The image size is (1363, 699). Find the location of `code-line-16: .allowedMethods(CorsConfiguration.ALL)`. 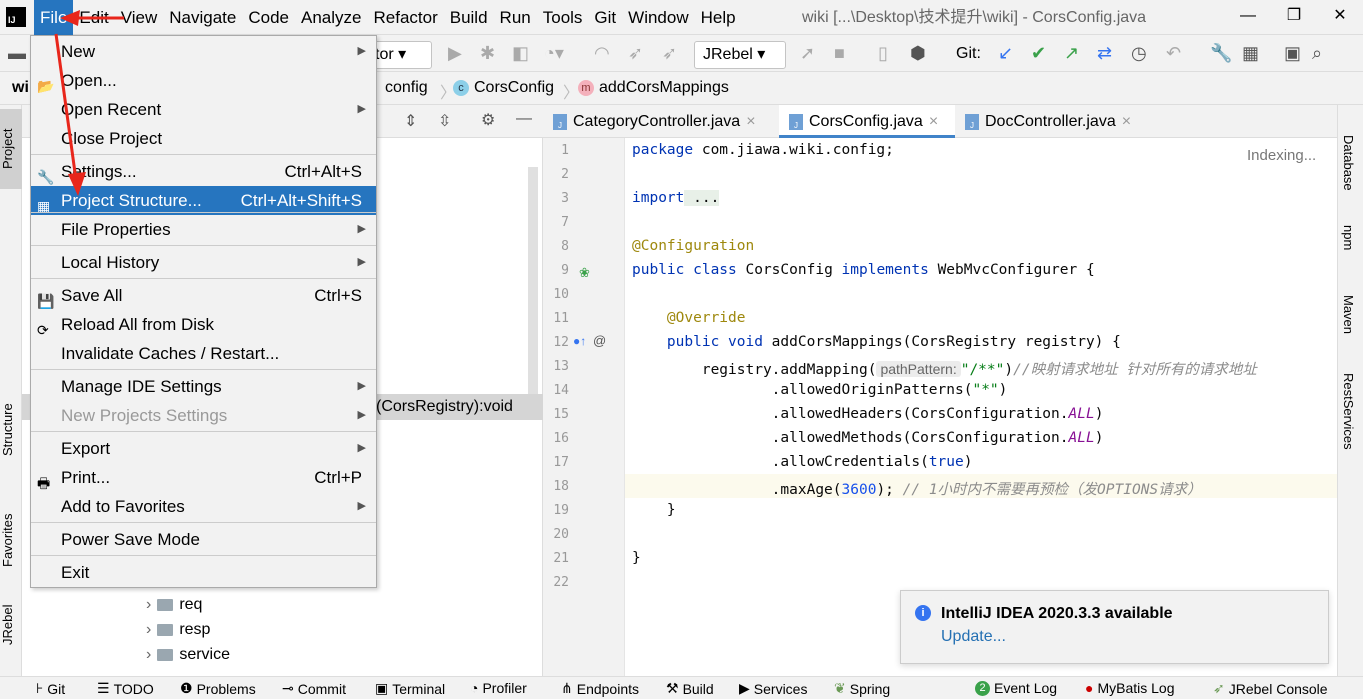

code-line-16: .allowedMethods(CorsConfiguration.ALL) is located at coordinates (868, 438).